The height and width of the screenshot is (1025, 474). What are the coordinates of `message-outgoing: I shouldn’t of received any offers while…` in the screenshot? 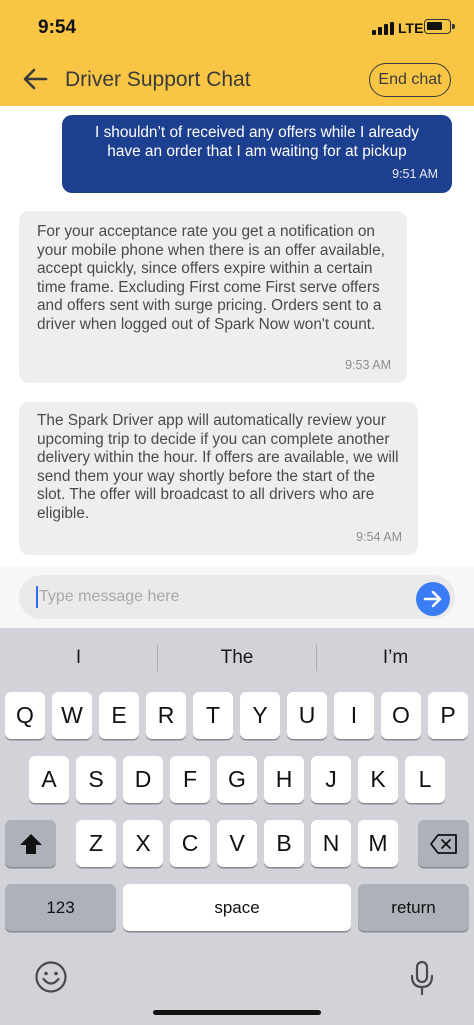 It's located at (257, 154).